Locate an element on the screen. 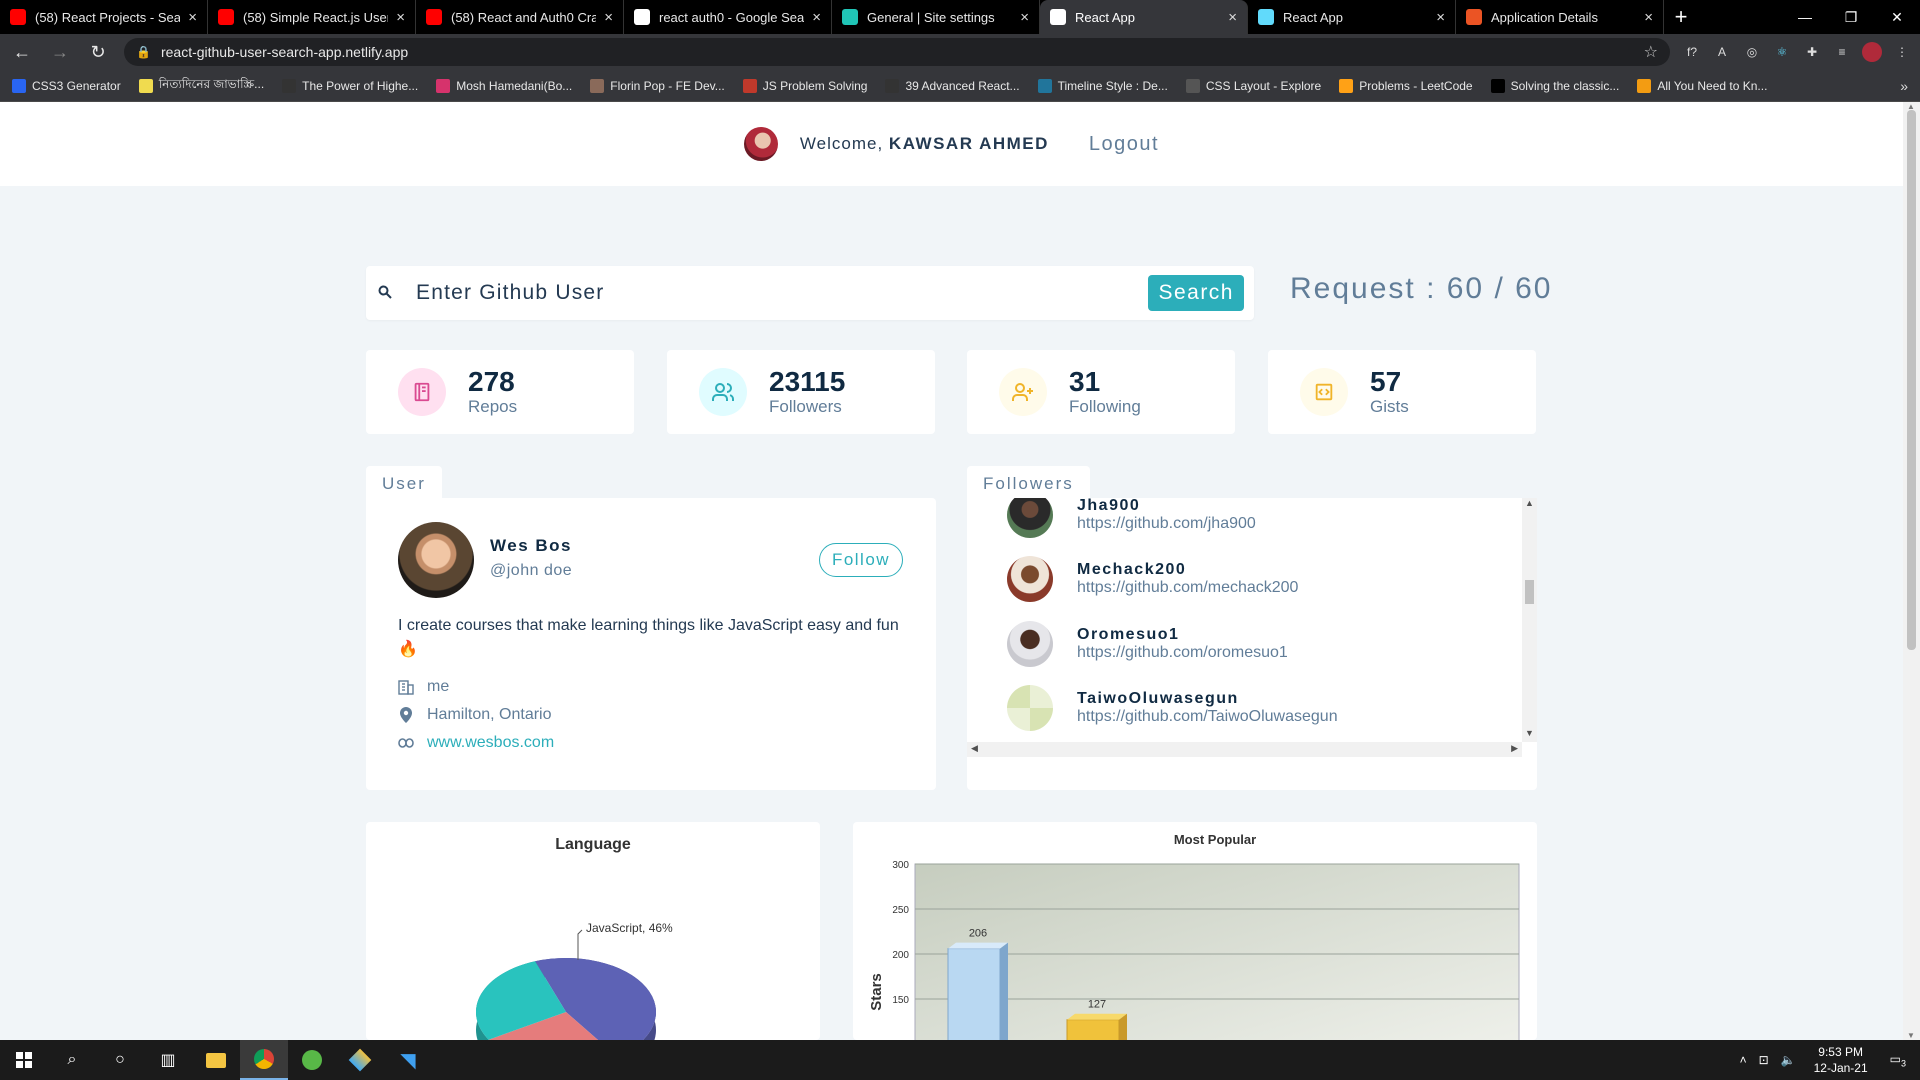 This screenshot has width=1920, height=1080. profile-avatar-icon is located at coordinates (1872, 52).